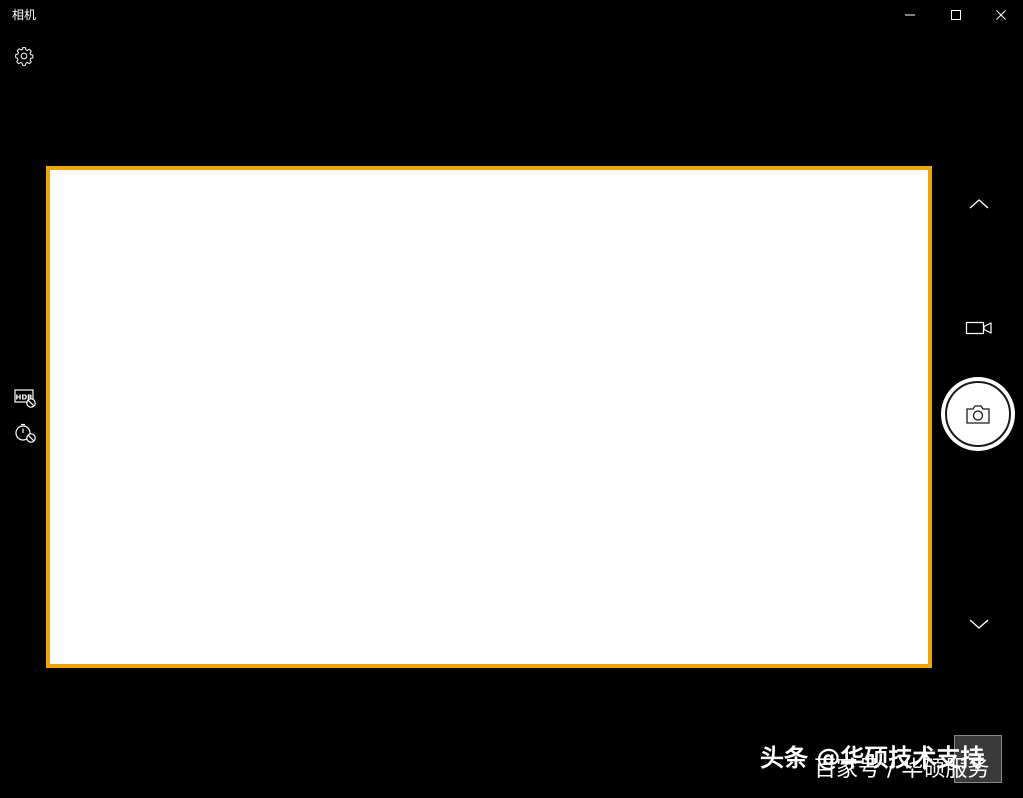 Image resolution: width=1023 pixels, height=798 pixels. I want to click on close-icon, so click(1001, 15).